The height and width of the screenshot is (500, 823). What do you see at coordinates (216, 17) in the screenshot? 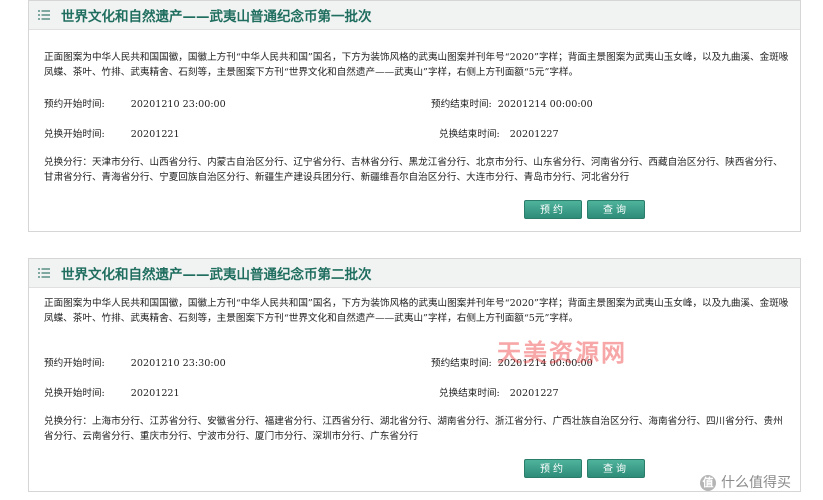
I see `batch-title: 世界文化和自然遗产——武夷山普通纪念币第一批次` at bounding box center [216, 17].